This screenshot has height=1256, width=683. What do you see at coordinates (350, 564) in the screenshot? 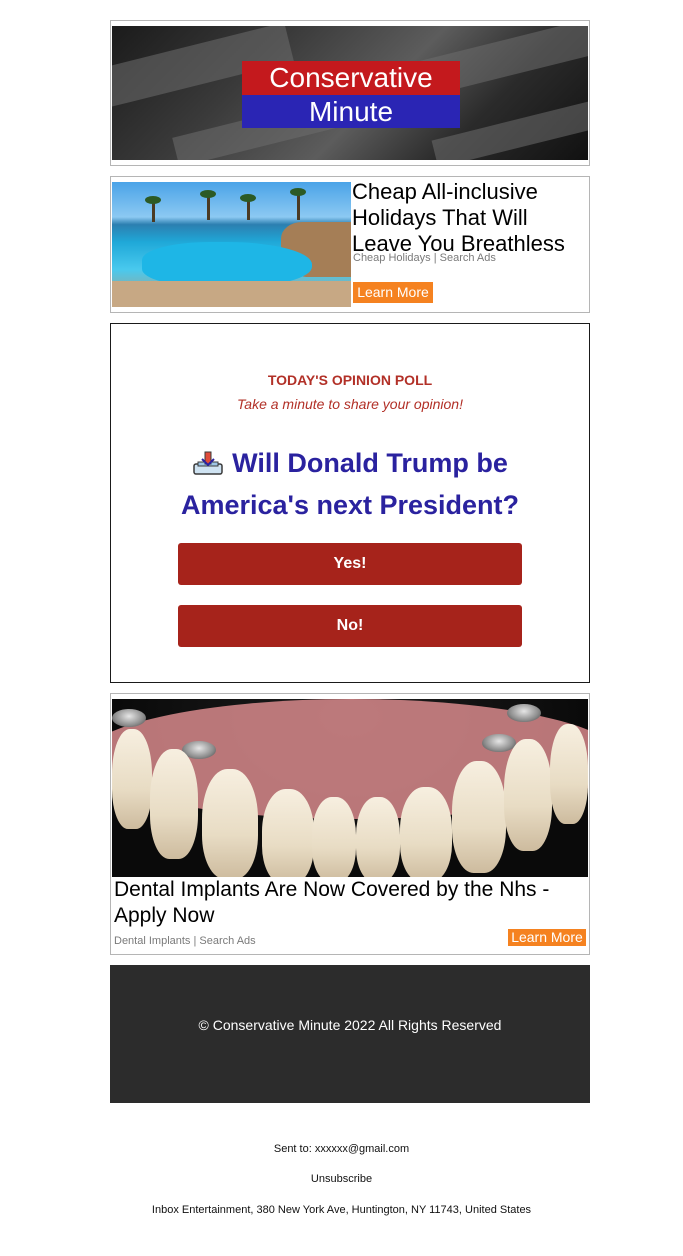
I see `vote-yes-button: Yes!` at bounding box center [350, 564].